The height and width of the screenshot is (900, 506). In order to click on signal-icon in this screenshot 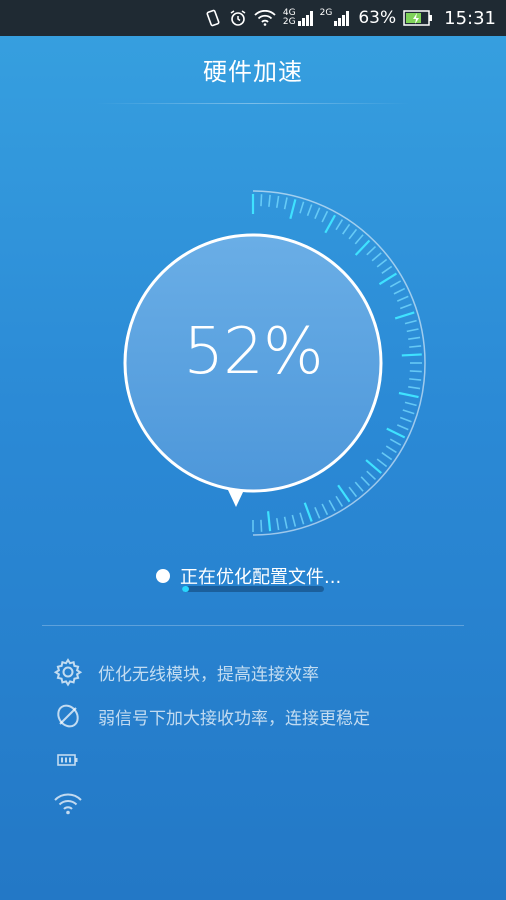, I will do `click(68, 716)`.